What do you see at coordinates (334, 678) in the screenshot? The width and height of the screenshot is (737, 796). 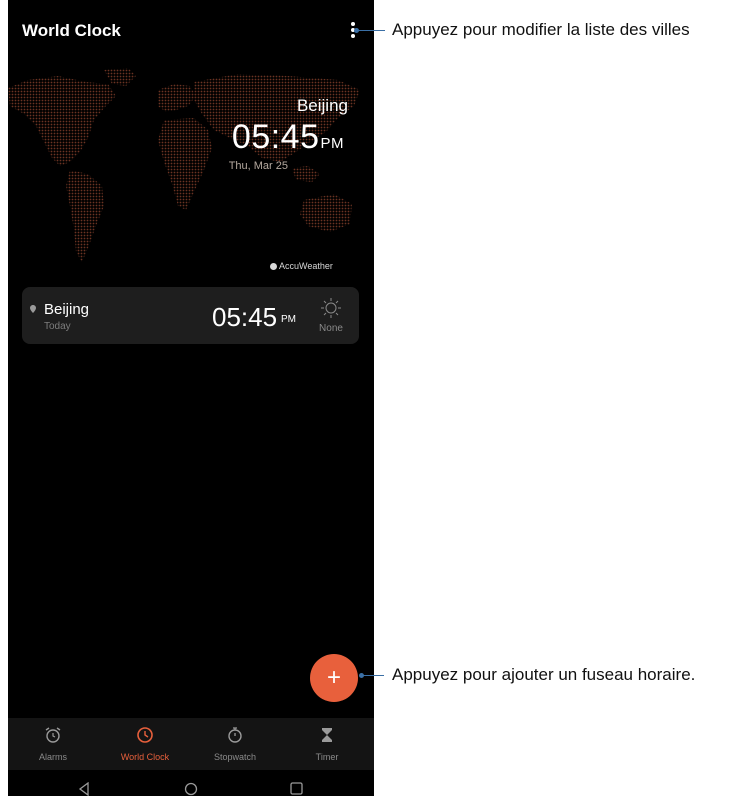 I see `add-city-button: +` at bounding box center [334, 678].